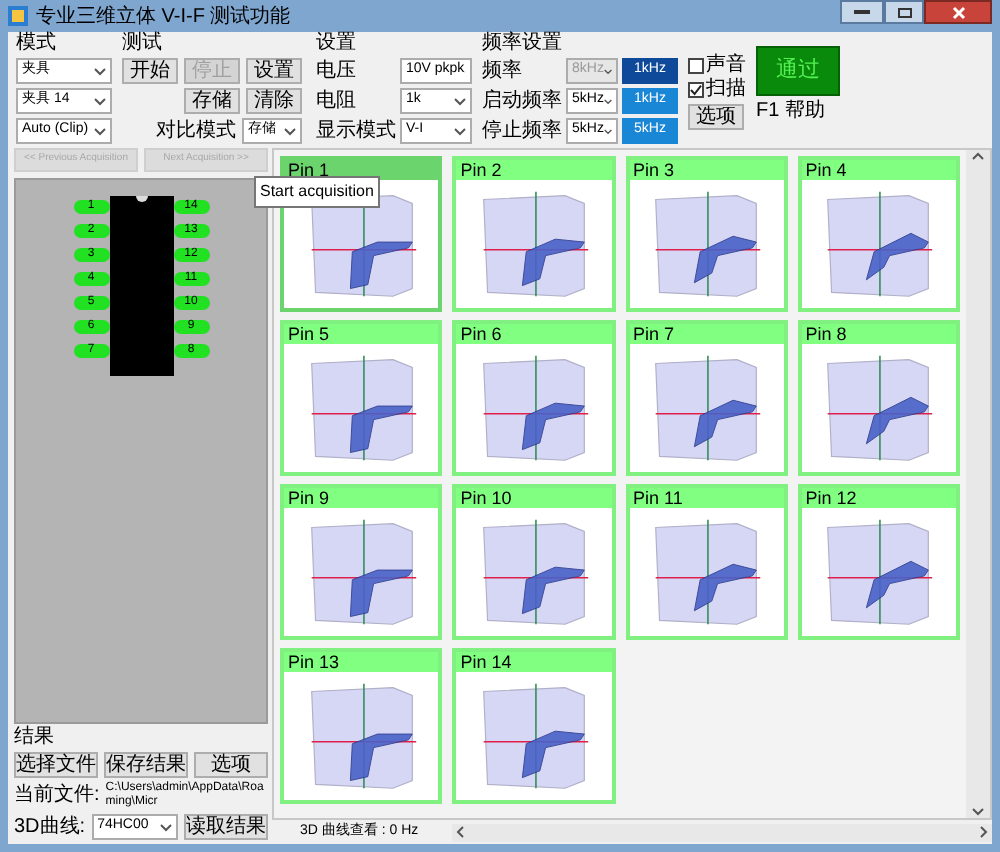 The image size is (1000, 852). I want to click on pin-header: Pin 4, so click(878, 170).